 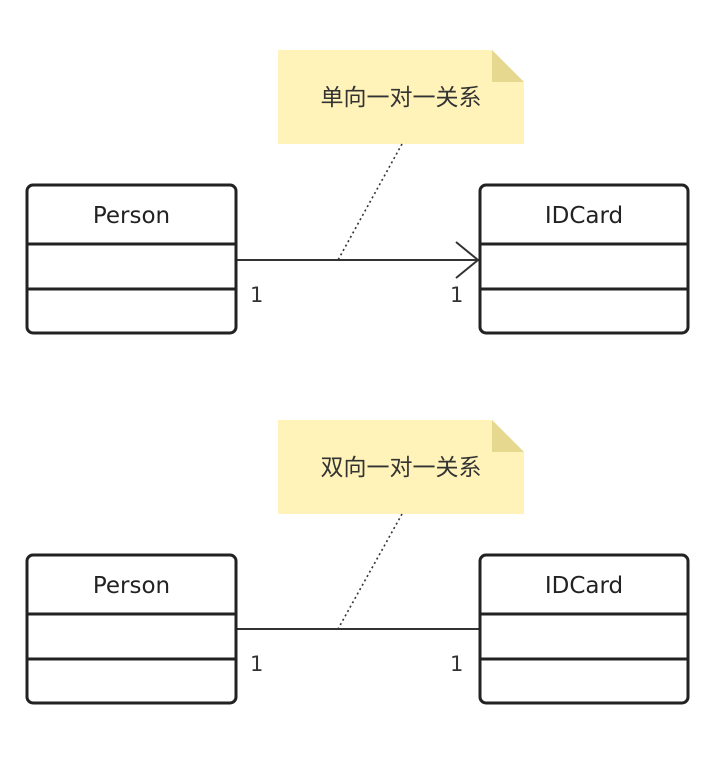 I want to click on note-1-link, so click(x=370, y=202).